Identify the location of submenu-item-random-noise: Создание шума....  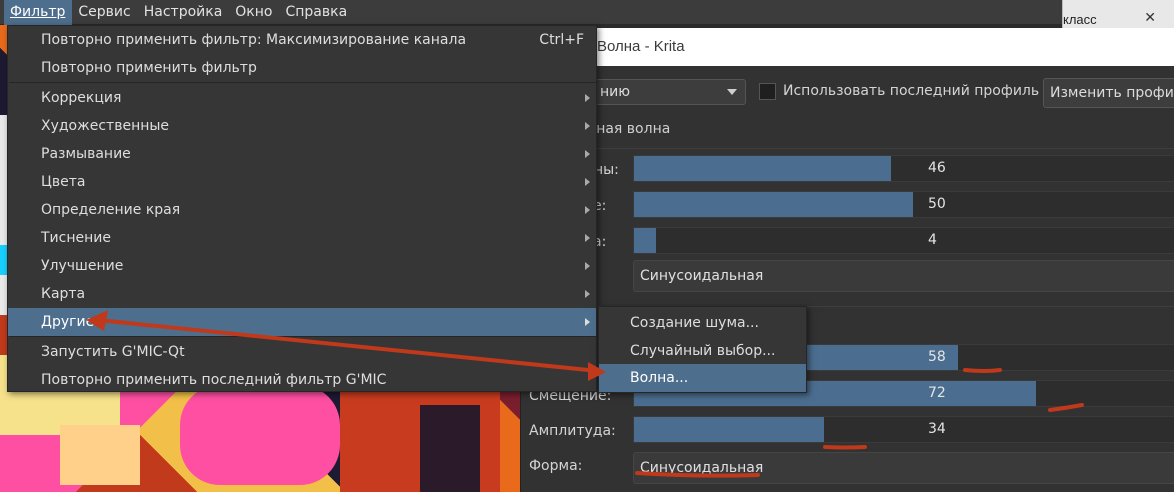
(702, 323).